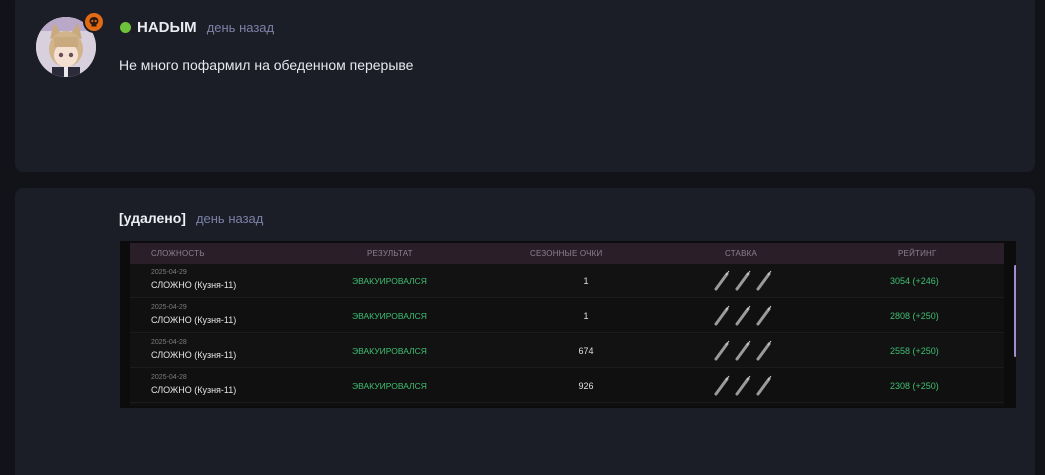 The image size is (1045, 475). I want to click on header-points: СЕЗОННЫЕ ОЧКИ, so click(566, 253).